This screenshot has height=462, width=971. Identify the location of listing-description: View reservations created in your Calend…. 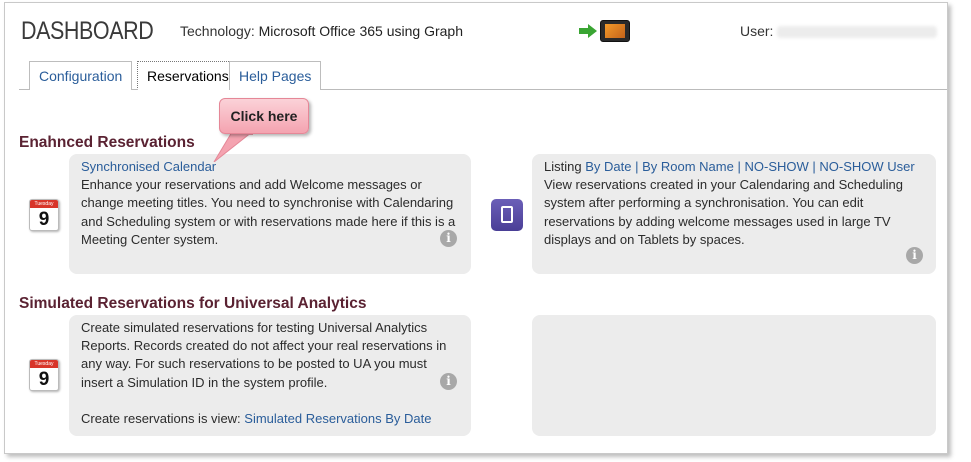
(723, 212).